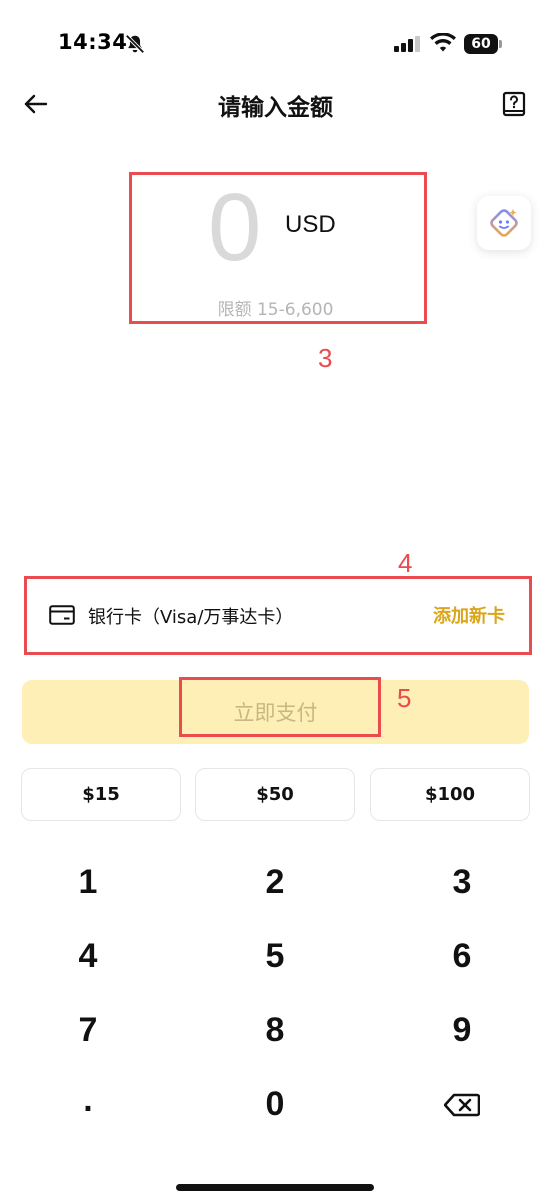  Describe the element at coordinates (62, 615) in the screenshot. I see `credit-card-icon` at that location.